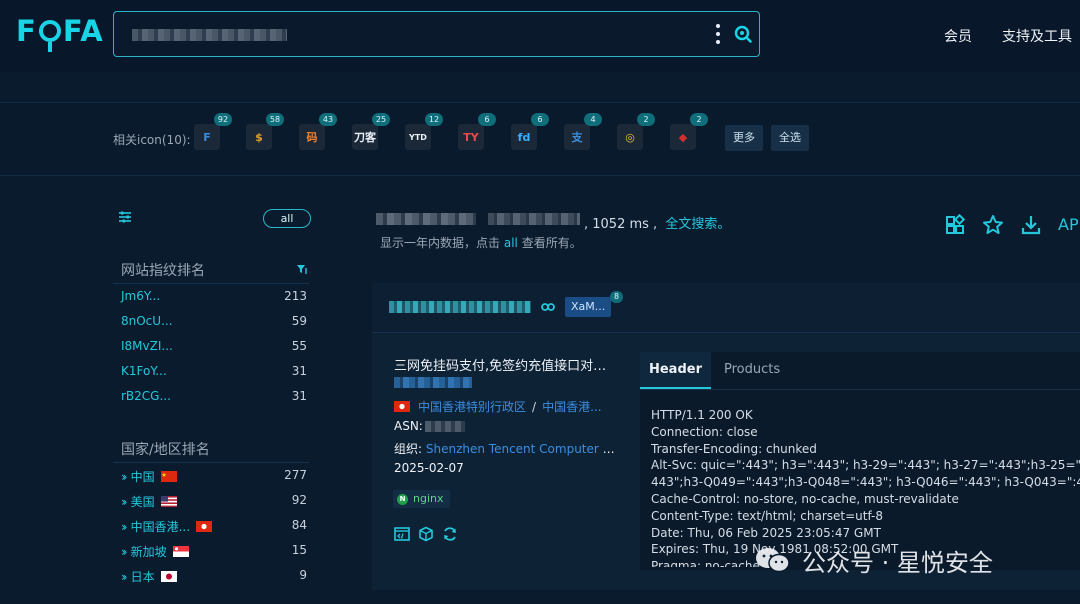 The height and width of the screenshot is (604, 1080). Describe the element at coordinates (472, 406) in the screenshot. I see `location-region-link: 中国香港特别行政区` at that location.